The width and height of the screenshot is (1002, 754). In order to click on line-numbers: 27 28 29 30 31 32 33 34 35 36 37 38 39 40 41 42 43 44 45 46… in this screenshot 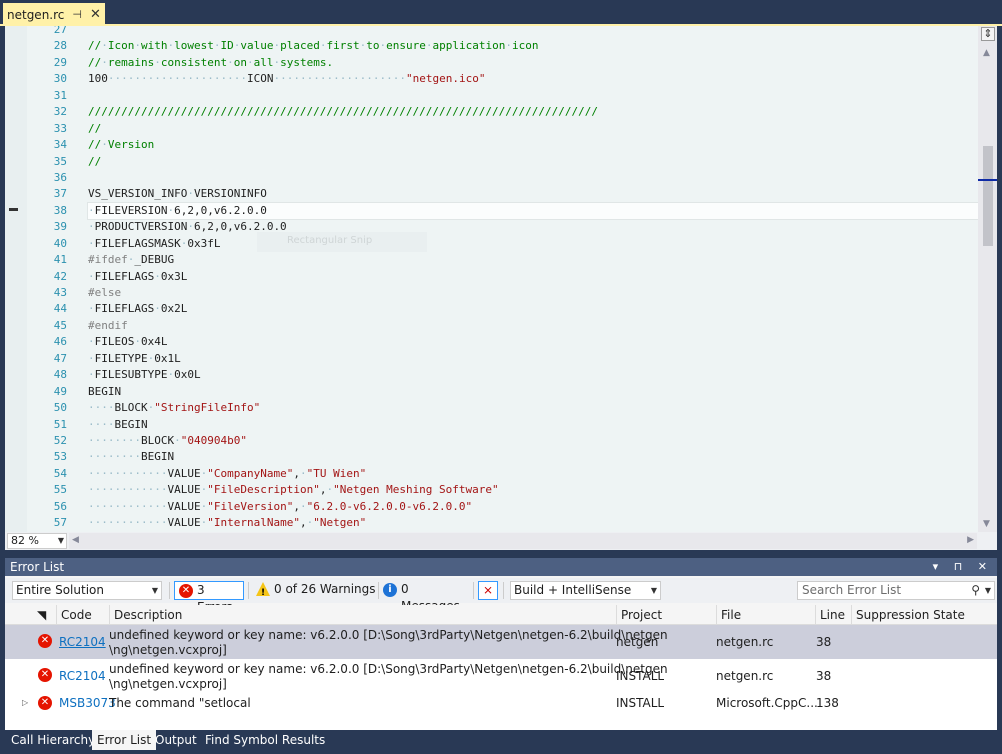, I will do `click(47, 279)`.